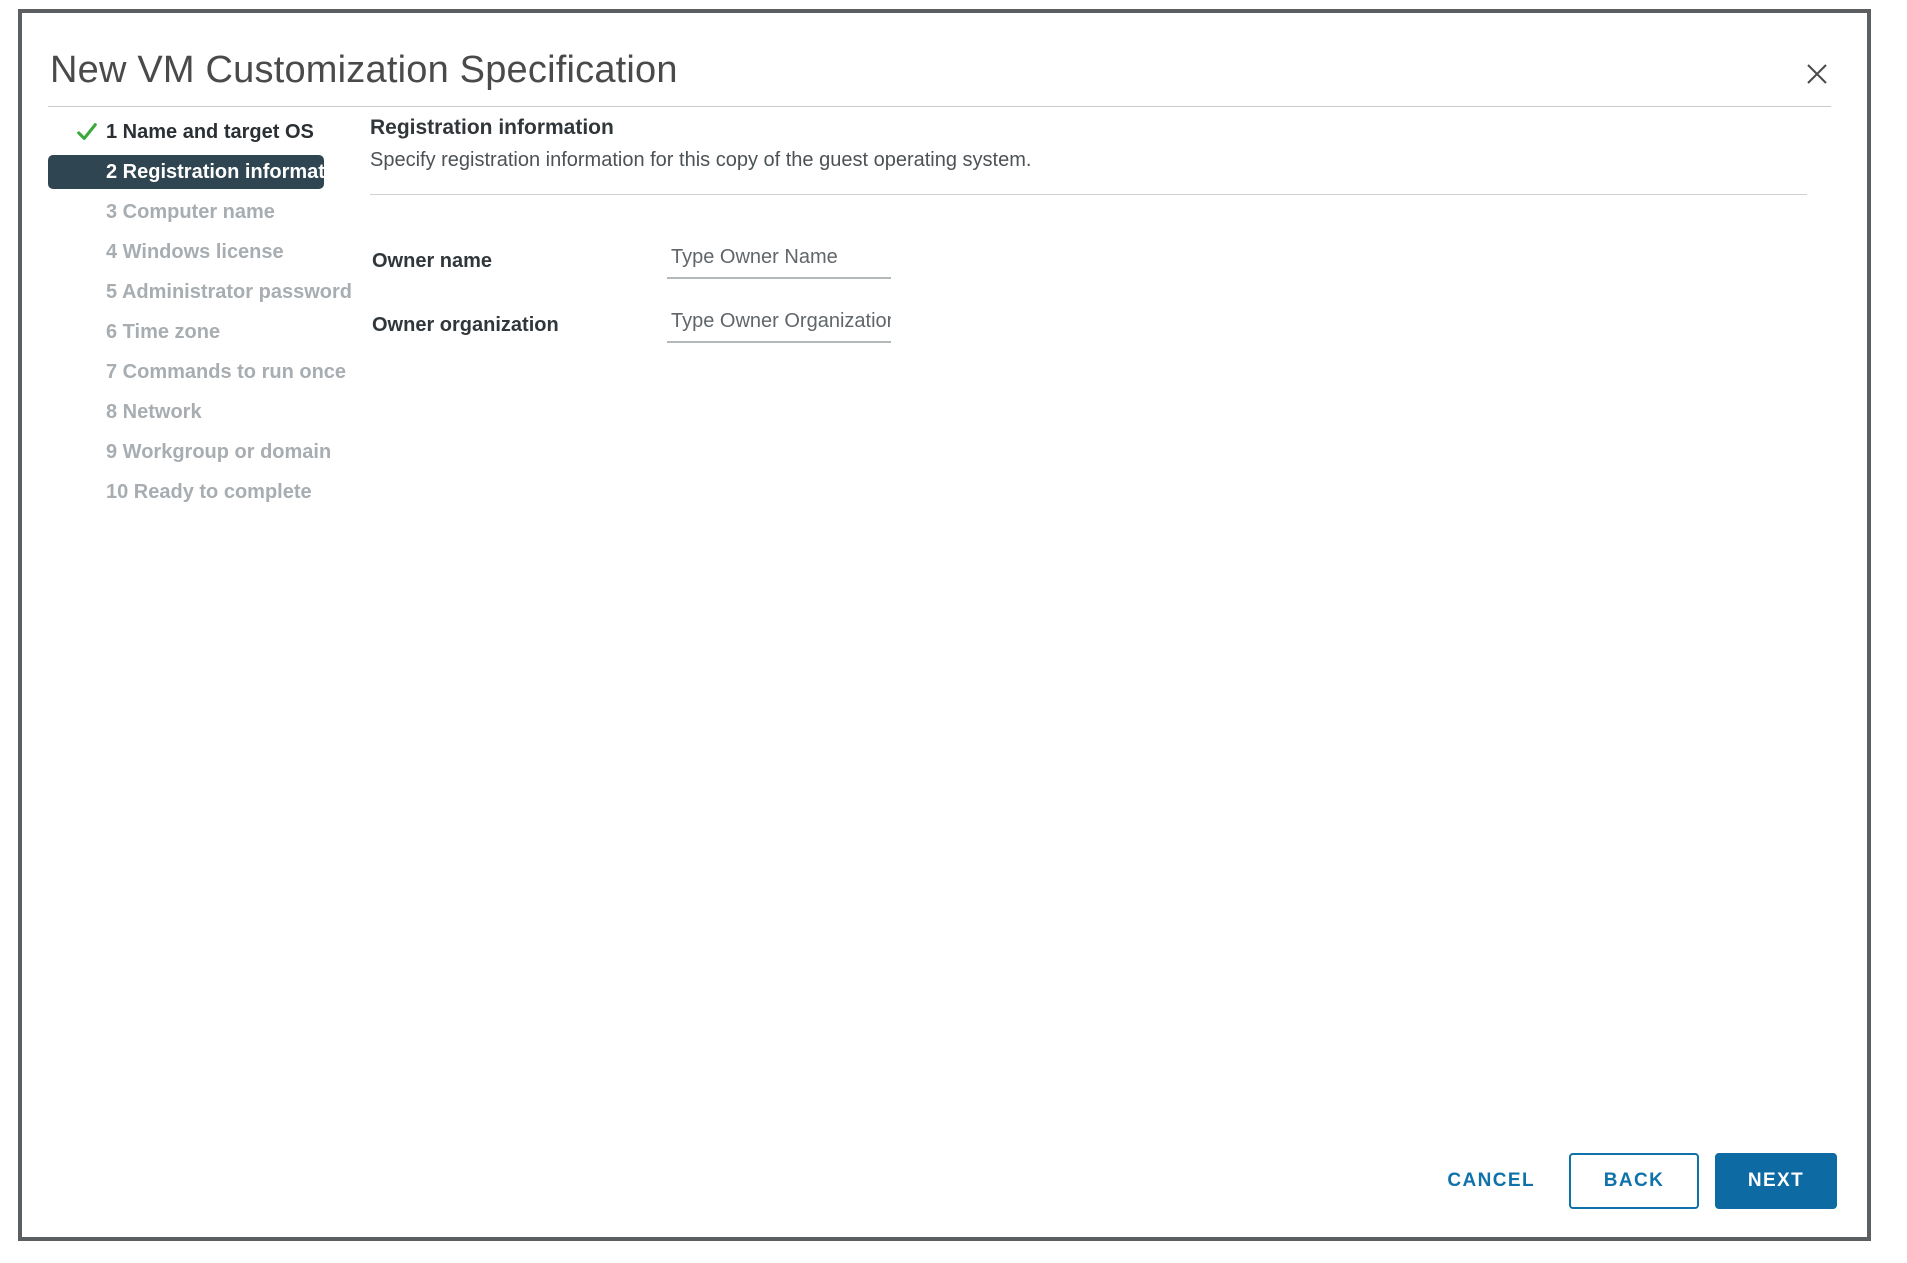 The width and height of the screenshot is (1907, 1263). What do you see at coordinates (944, 1184) in the screenshot?
I see `dialog-footer: CANCEL BACK NEXT` at bounding box center [944, 1184].